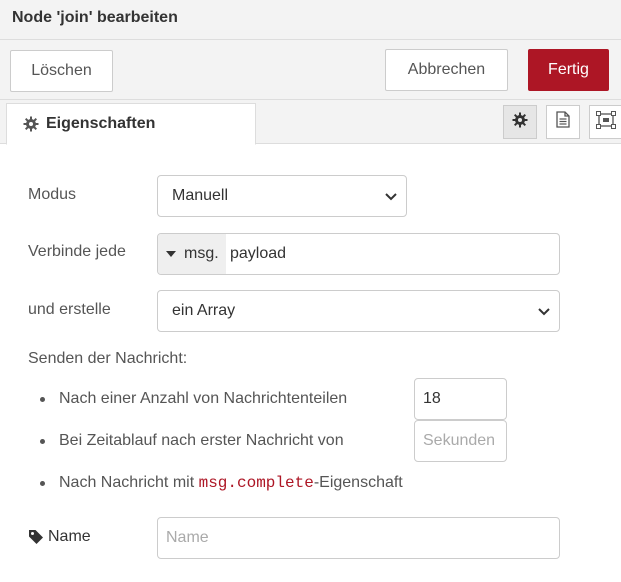  I want to click on mode-select-value: Manuell, so click(200, 195).